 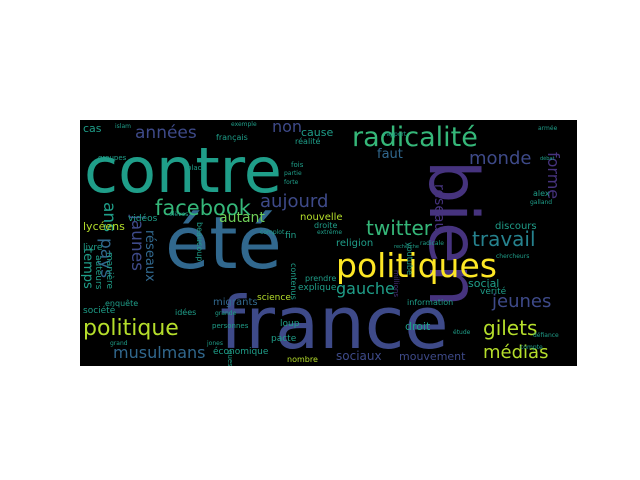 I want to click on word-68: groupes, so click(x=112, y=158).